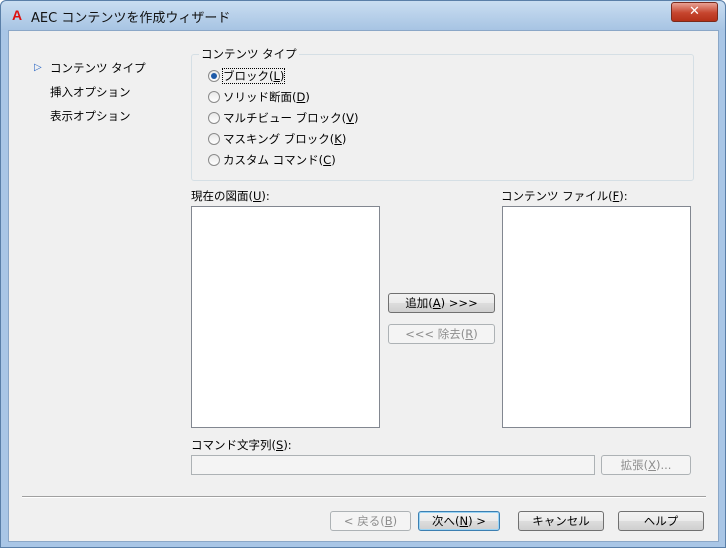 The image size is (726, 548). What do you see at coordinates (98, 68) in the screenshot?
I see `nav-step-content-type: コンテンツ タイプ` at bounding box center [98, 68].